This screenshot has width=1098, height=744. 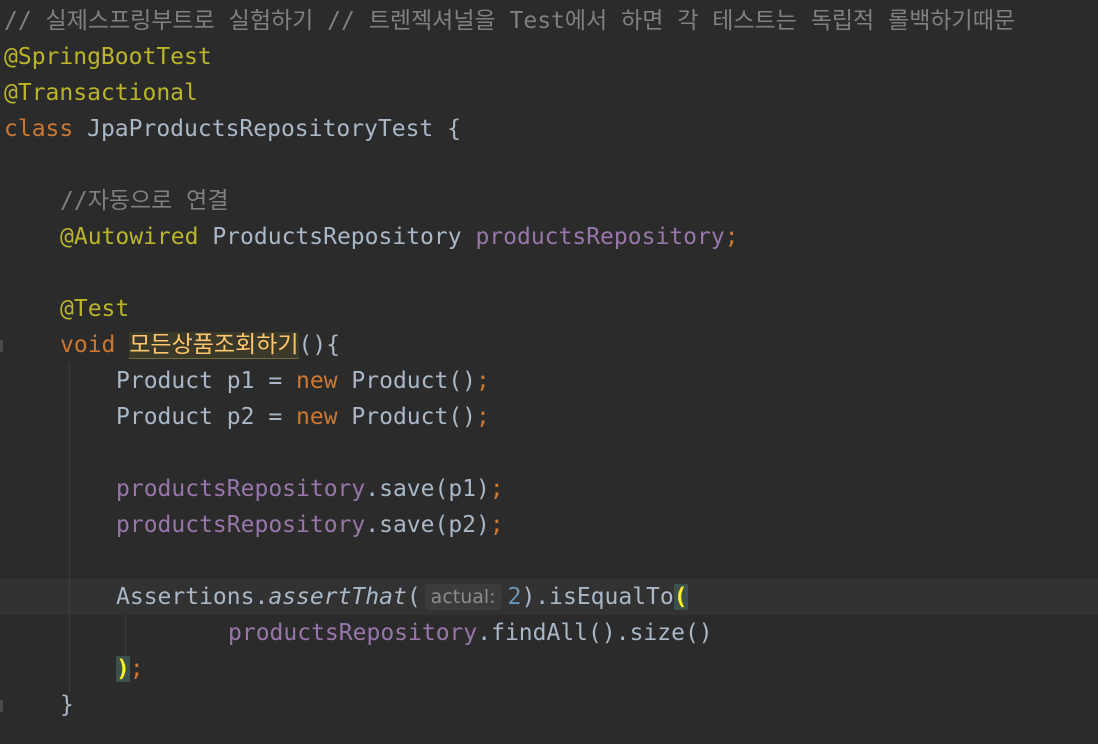 What do you see at coordinates (579, 345) in the screenshot?
I see `code-line-method-decl: void 모든상품조회하기(){` at bounding box center [579, 345].